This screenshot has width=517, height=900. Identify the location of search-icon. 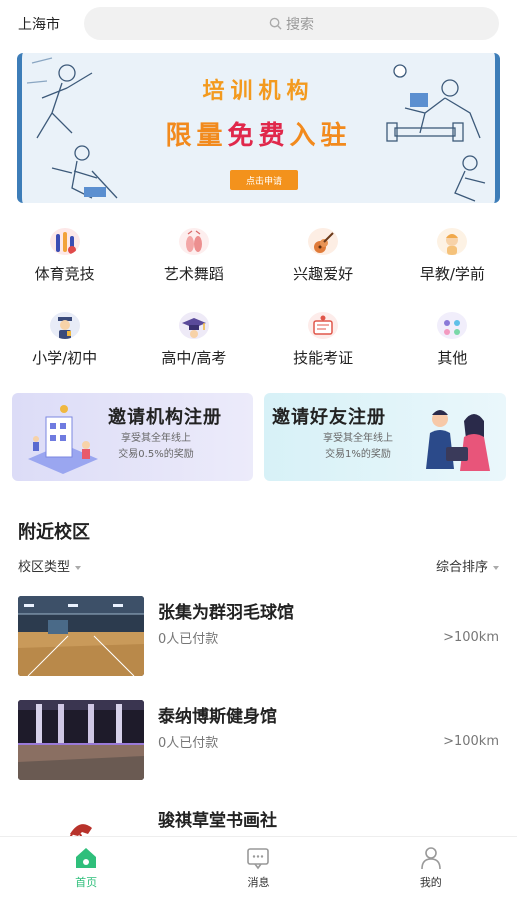
(275, 23).